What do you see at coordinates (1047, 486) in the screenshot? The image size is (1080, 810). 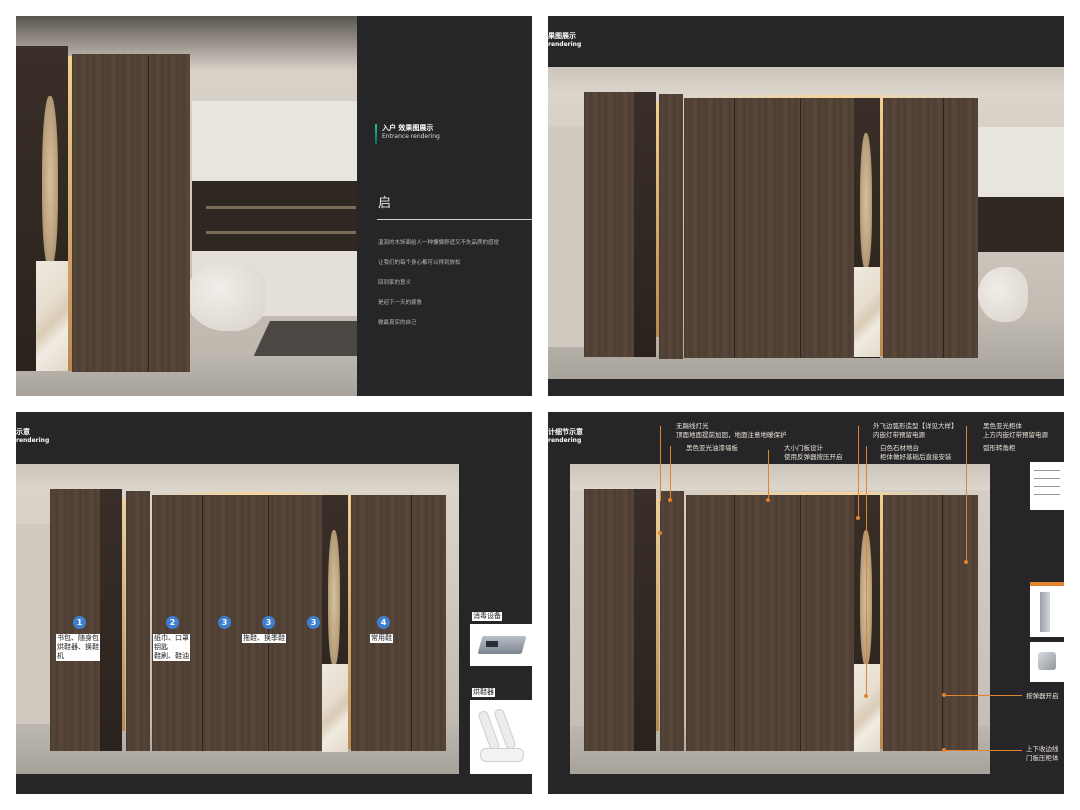 I see `detail-drawing-thumbnail` at bounding box center [1047, 486].